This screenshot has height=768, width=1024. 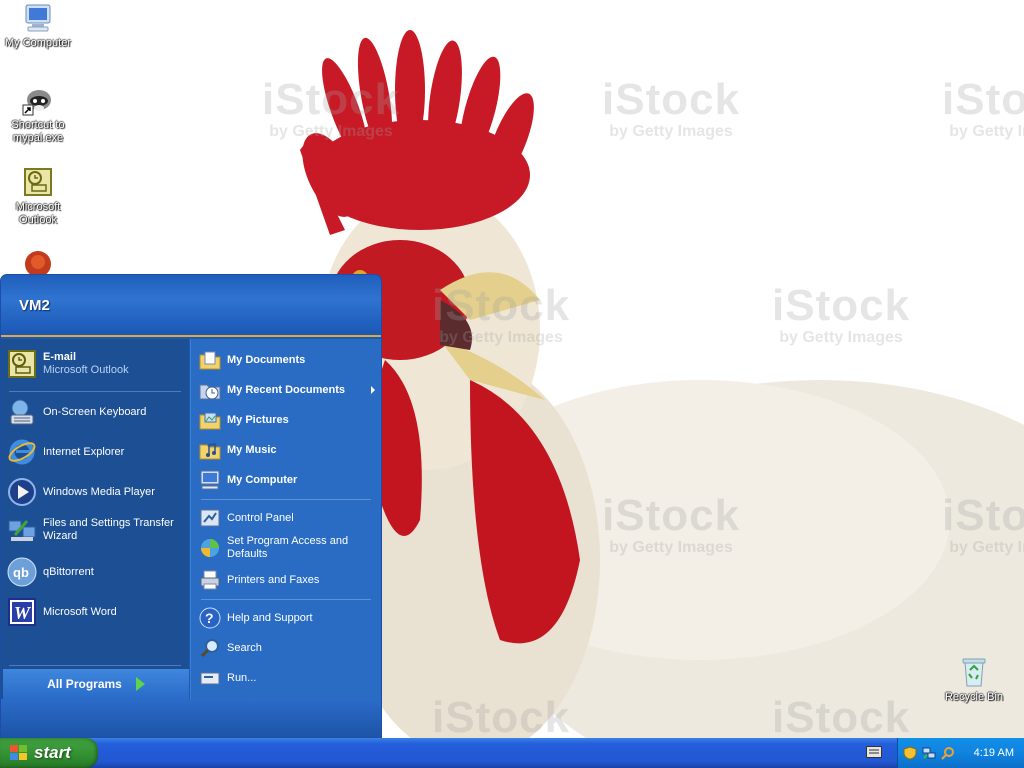 I want to click on menu-item-label: Set Program Access and Defaults, so click(x=288, y=547).